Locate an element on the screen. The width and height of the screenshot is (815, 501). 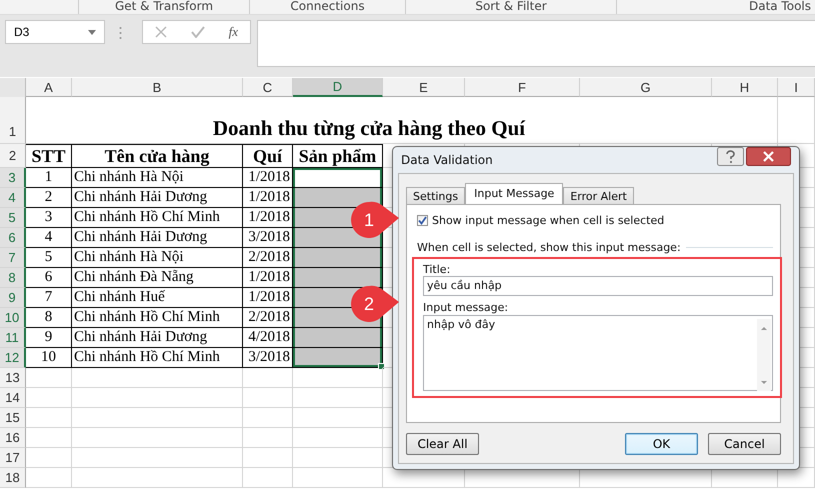
fill-handle is located at coordinates (381, 366).